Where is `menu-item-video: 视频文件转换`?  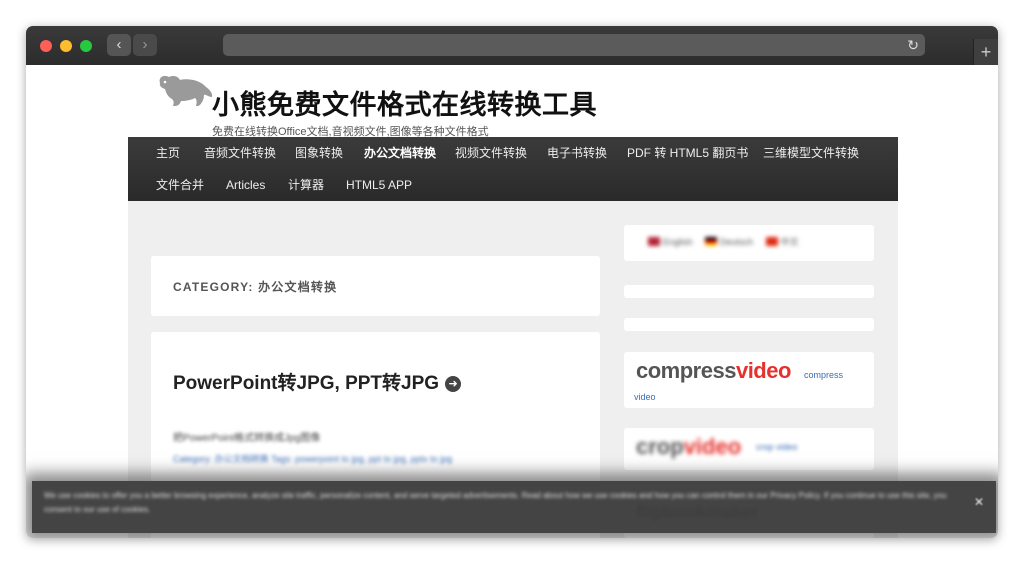 menu-item-video: 视频文件转换 is located at coordinates (491, 153).